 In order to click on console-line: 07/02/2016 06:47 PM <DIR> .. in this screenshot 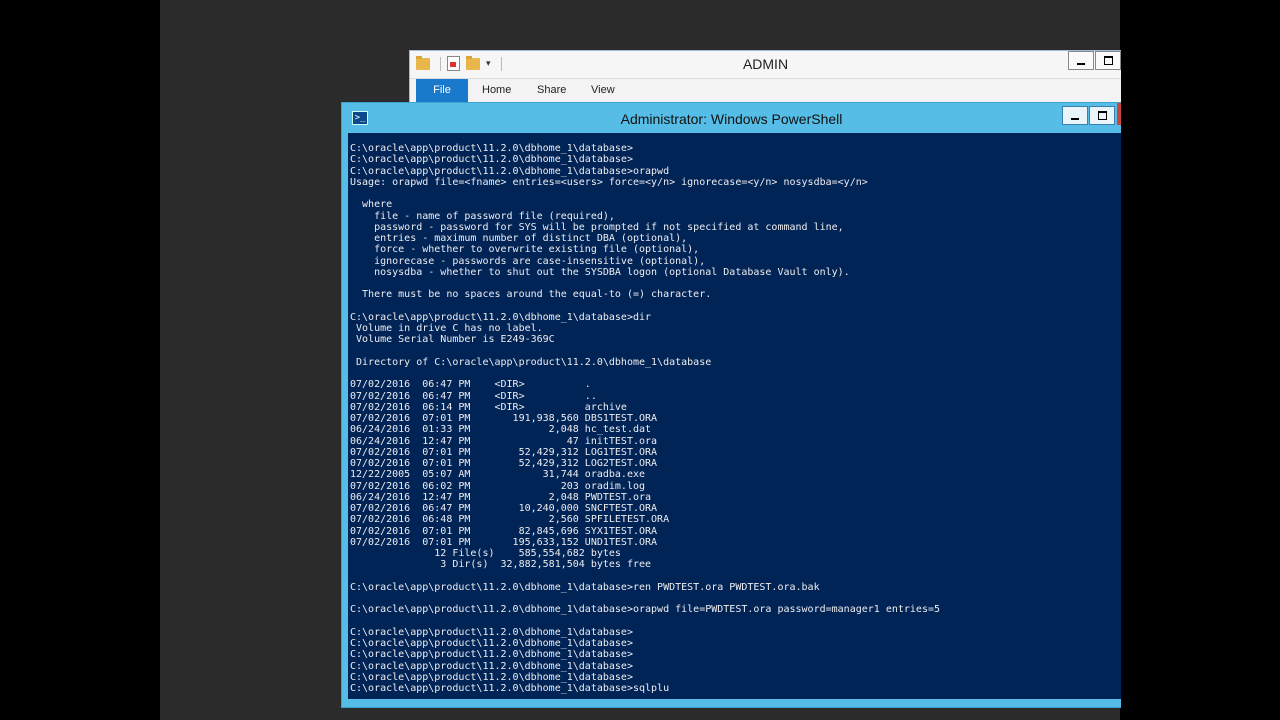, I will do `click(473, 396)`.